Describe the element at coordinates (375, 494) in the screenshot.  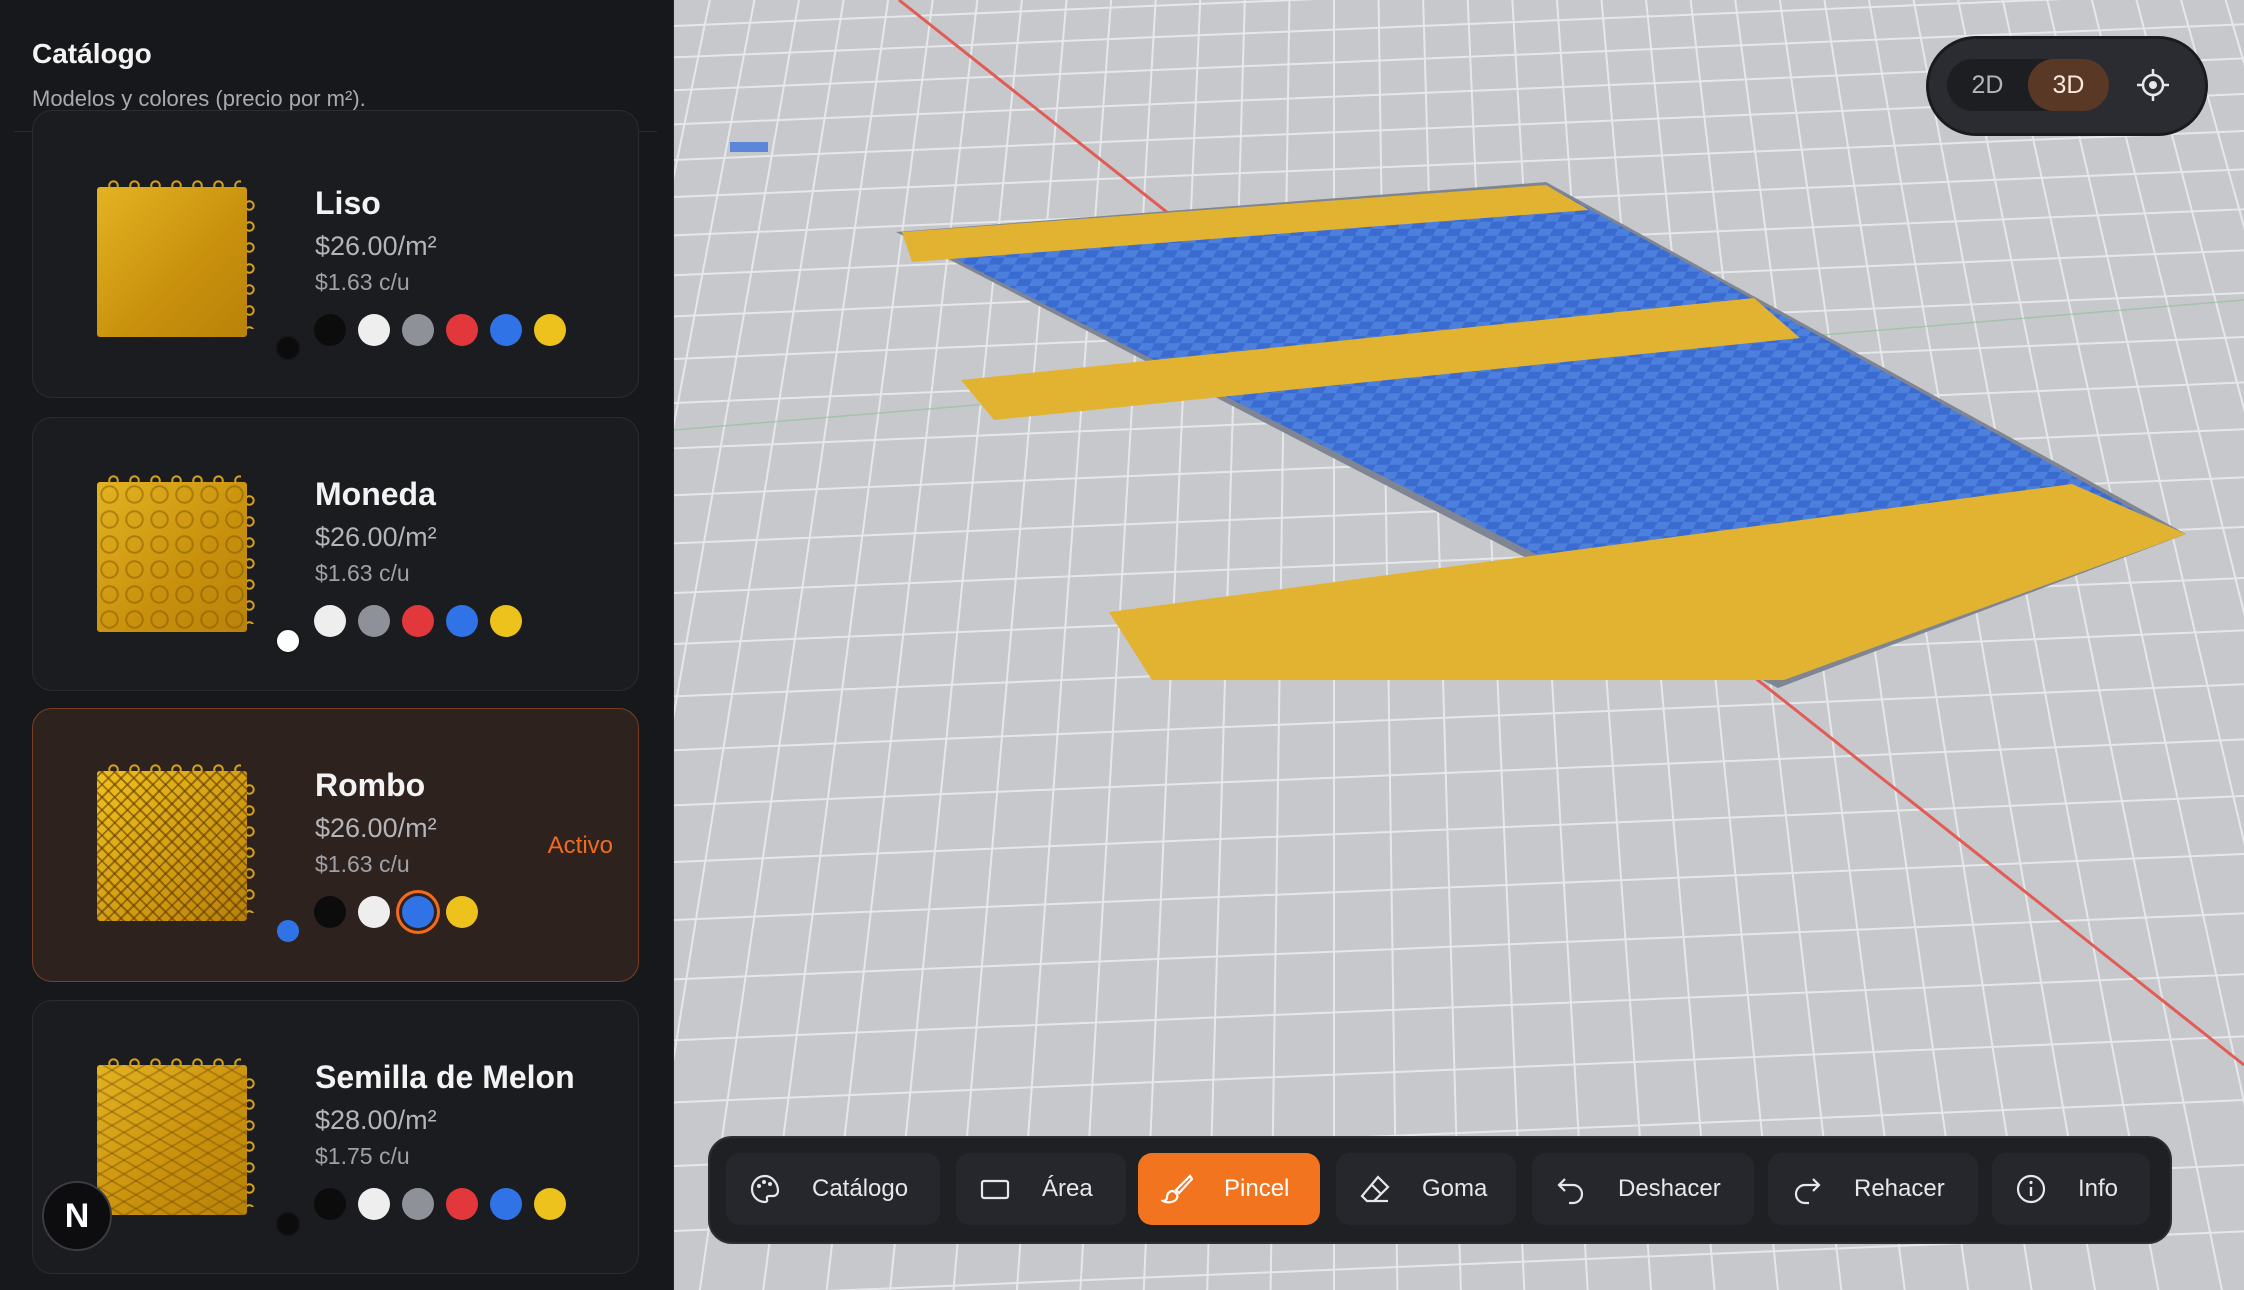
I see `card-name: Moneda` at that location.